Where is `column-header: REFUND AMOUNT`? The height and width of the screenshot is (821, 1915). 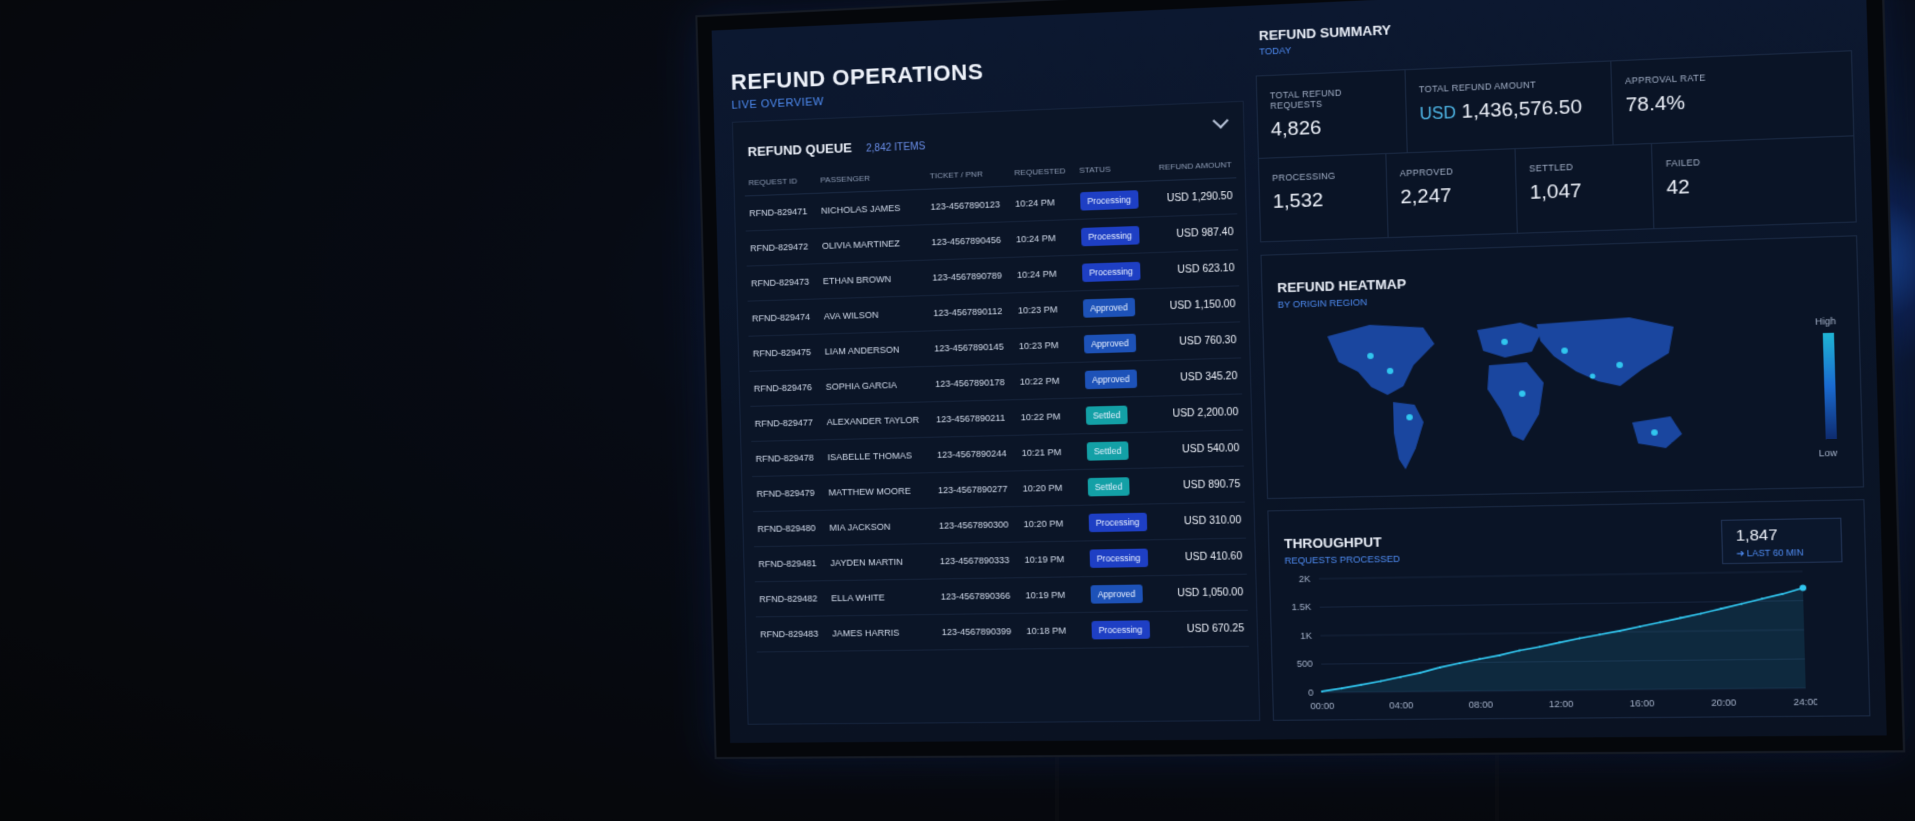 column-header: REFUND AMOUNT is located at coordinates (1192, 168).